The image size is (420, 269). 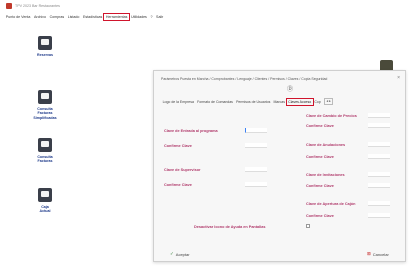 What do you see at coordinates (45, 105) in the screenshot?
I see `launcher-1: Consulta Facturas Simplificadas` at bounding box center [45, 105].